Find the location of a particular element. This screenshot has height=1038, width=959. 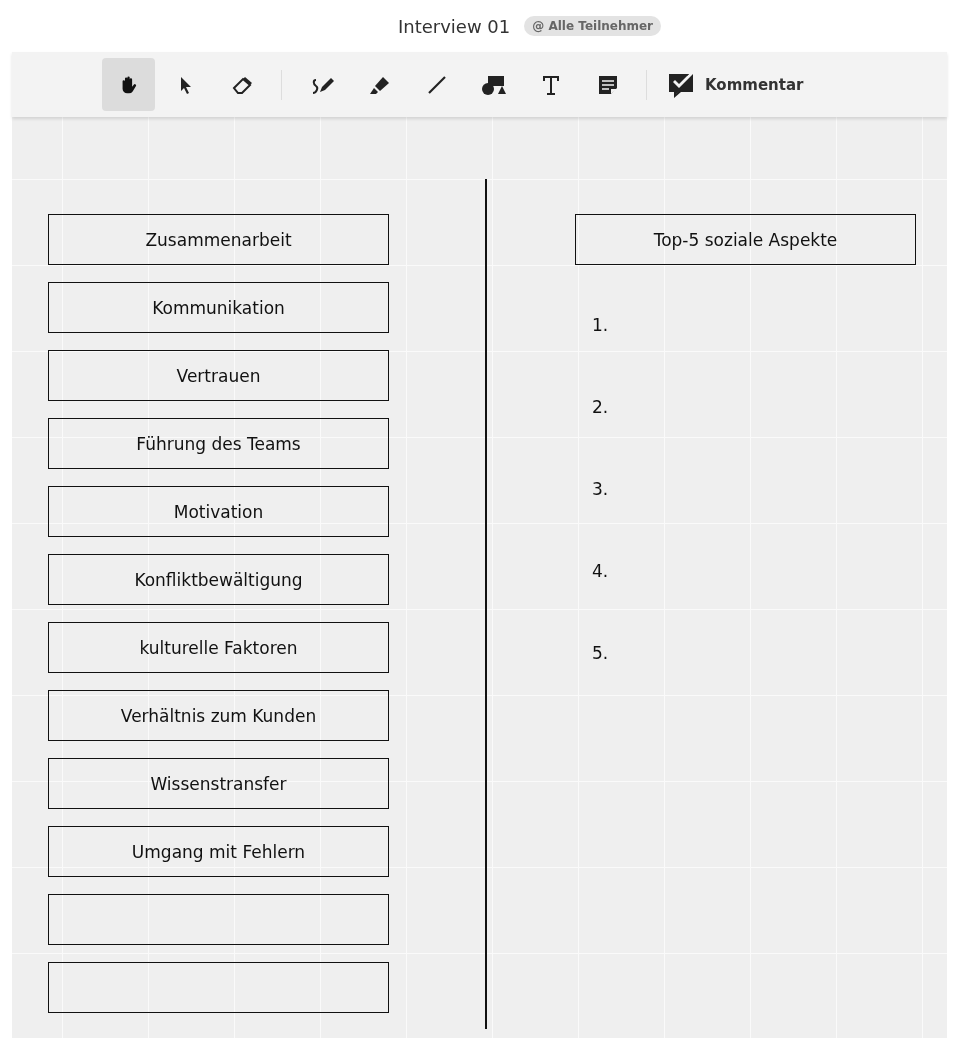

board-title: Interview 01 is located at coordinates (454, 26).